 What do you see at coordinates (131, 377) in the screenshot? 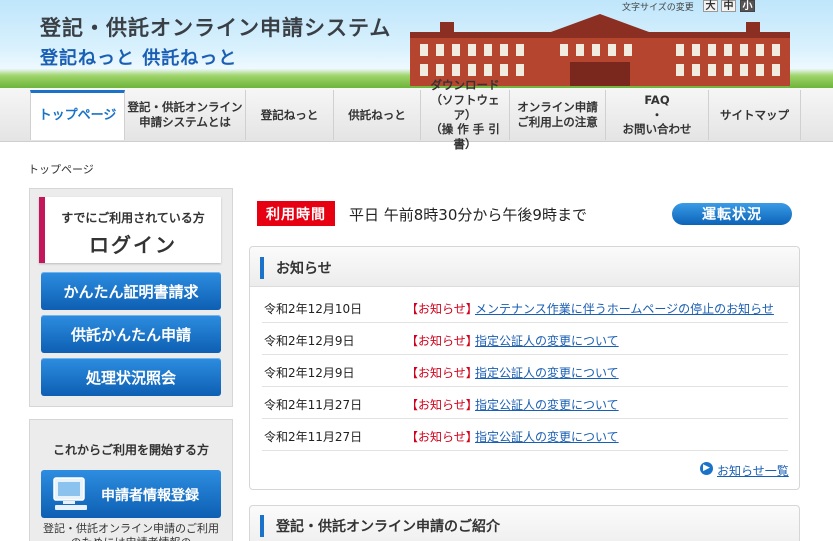
I see `status-inquiry-button: 処理状況照会` at bounding box center [131, 377].